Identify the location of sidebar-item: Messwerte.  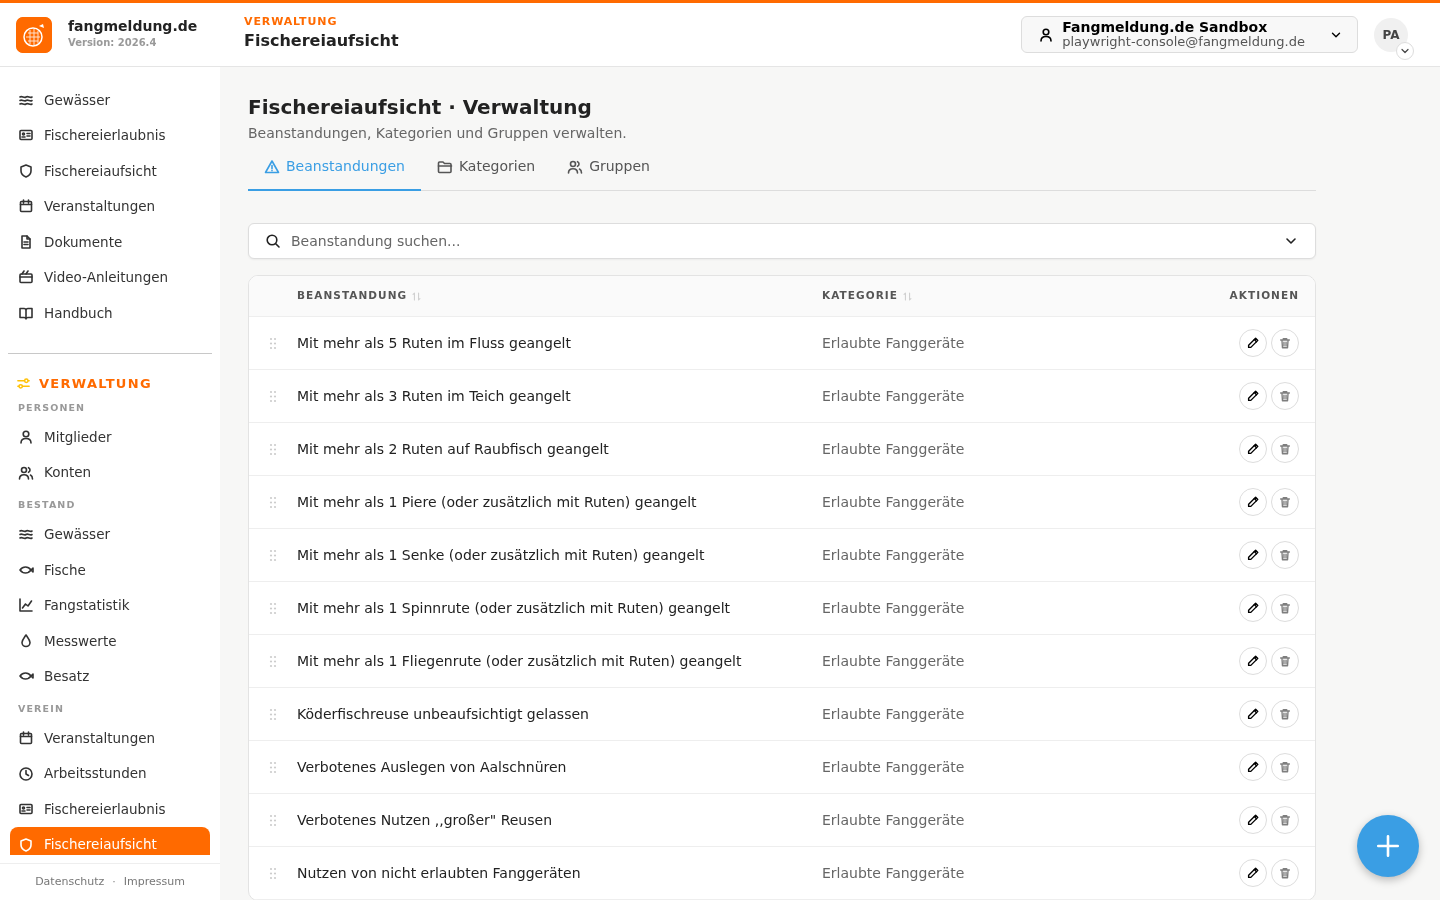
(105, 641).